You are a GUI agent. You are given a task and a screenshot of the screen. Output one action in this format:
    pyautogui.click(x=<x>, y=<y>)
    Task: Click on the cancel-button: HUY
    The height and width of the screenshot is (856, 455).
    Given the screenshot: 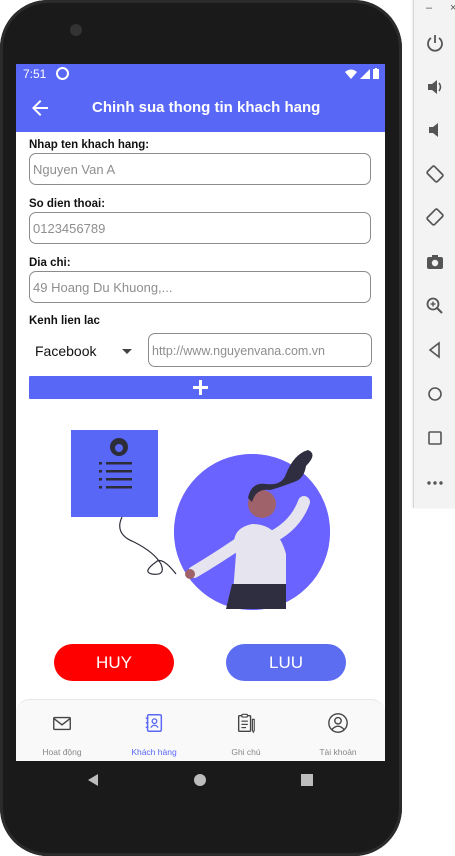 What is the action you would take?
    pyautogui.click(x=114, y=662)
    